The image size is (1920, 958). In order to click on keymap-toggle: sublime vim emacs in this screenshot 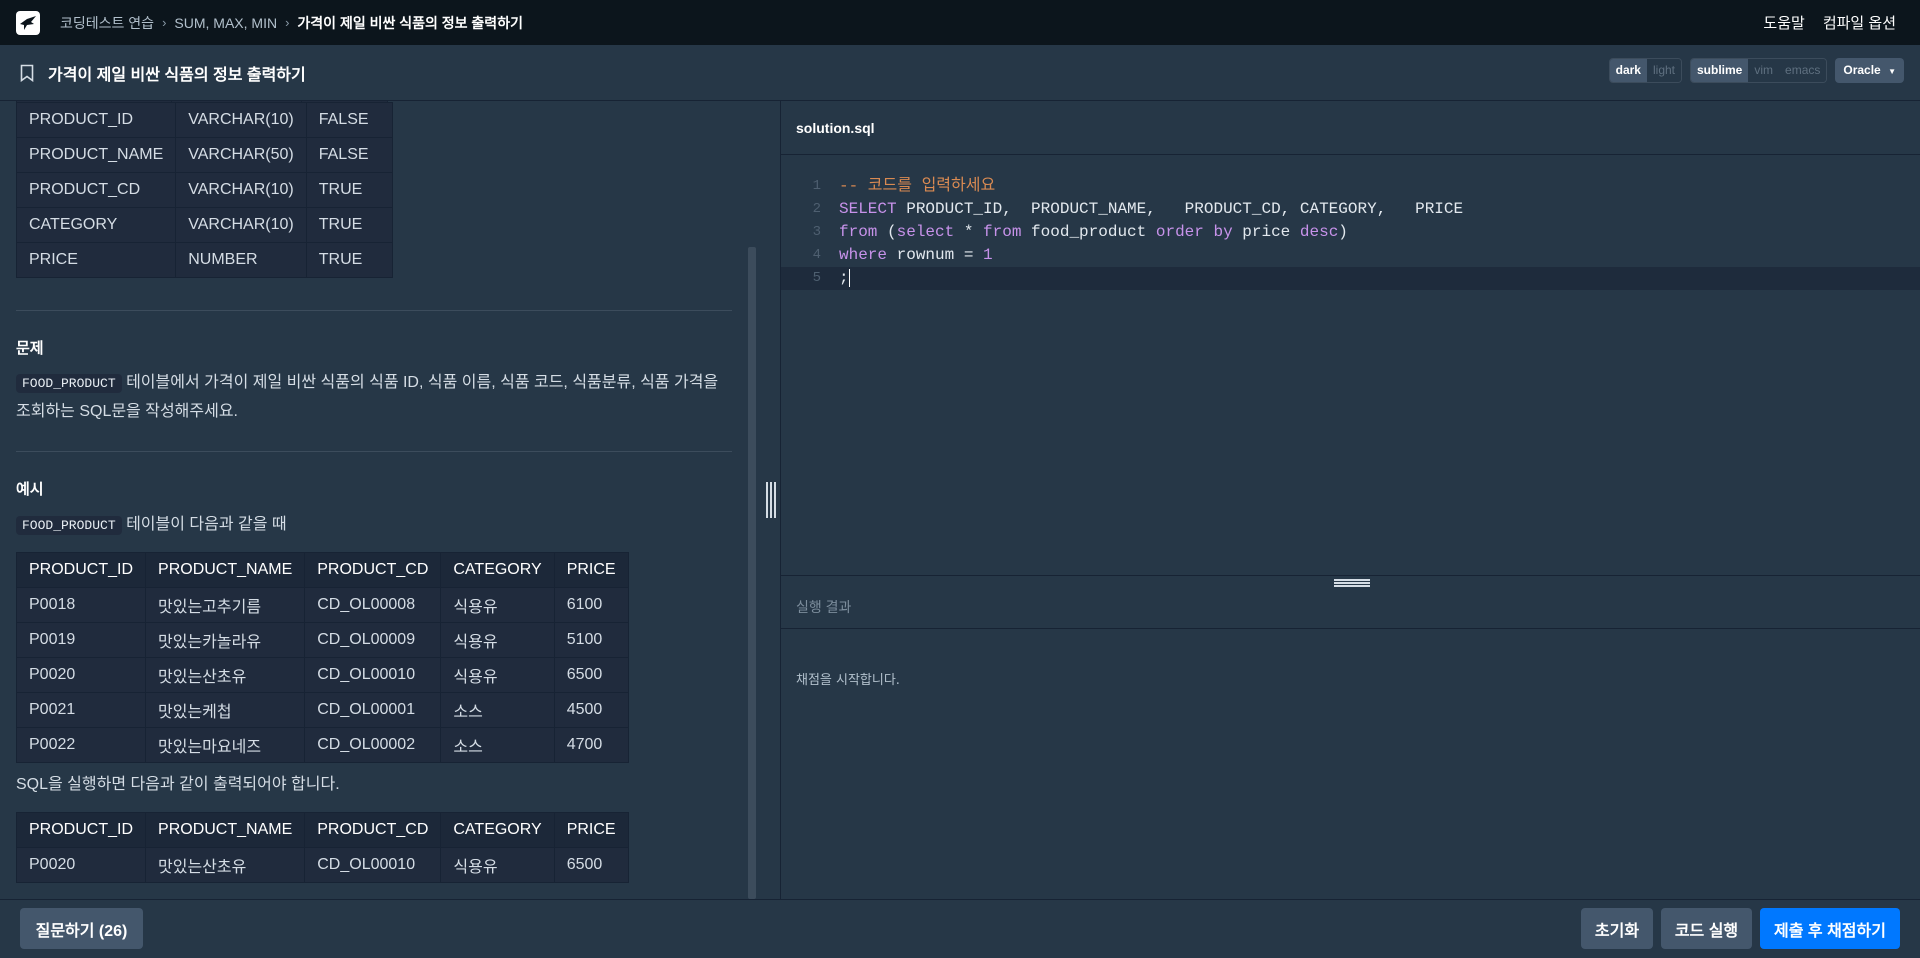, I will do `click(1759, 70)`.